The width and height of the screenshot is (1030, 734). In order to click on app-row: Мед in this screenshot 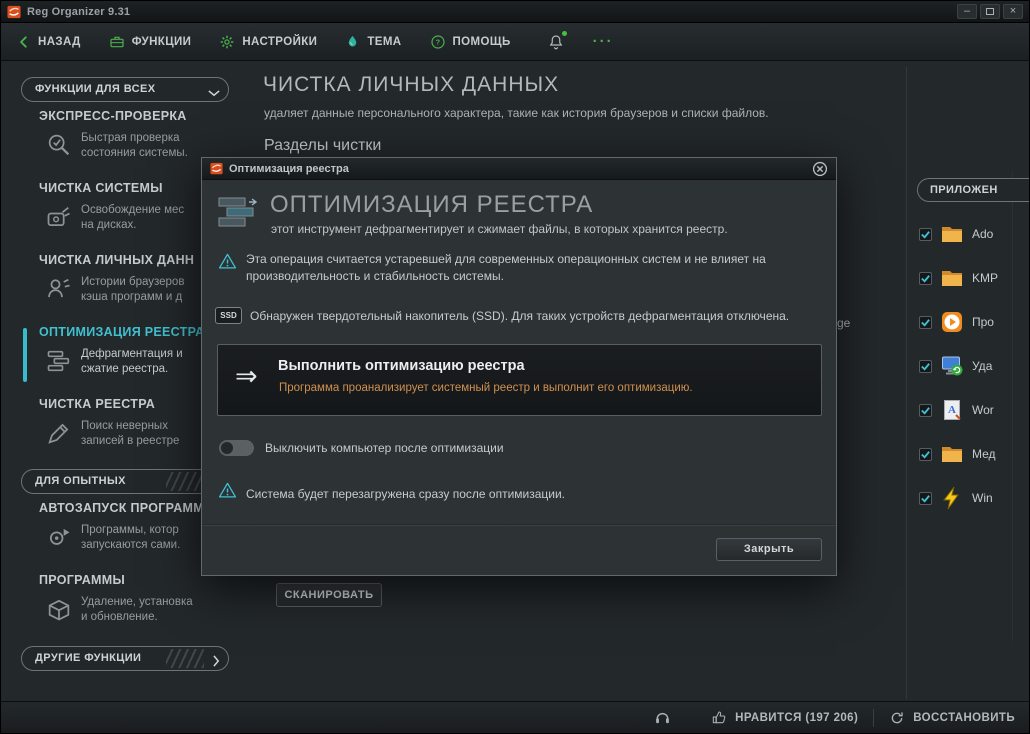, I will do `click(964, 454)`.